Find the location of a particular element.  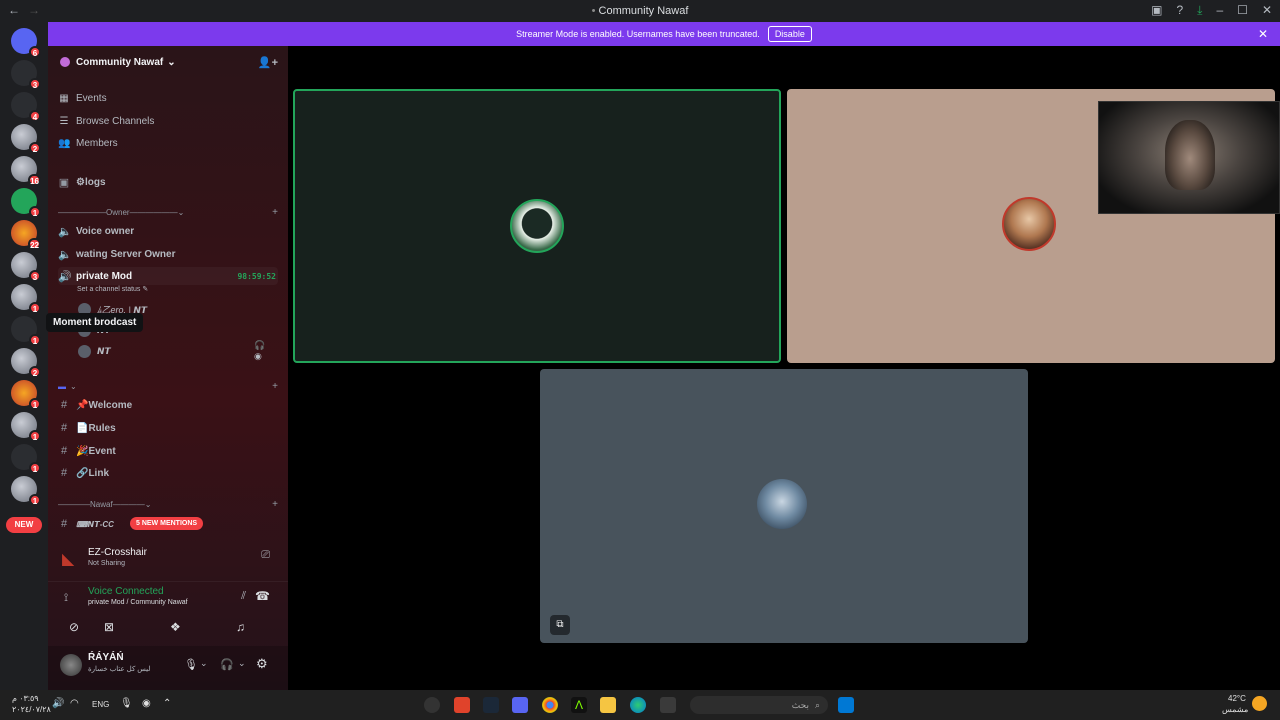

activity-panel: ◣ EZ-Crosshair Not Sharing ⎚ is located at coordinates (168, 561).